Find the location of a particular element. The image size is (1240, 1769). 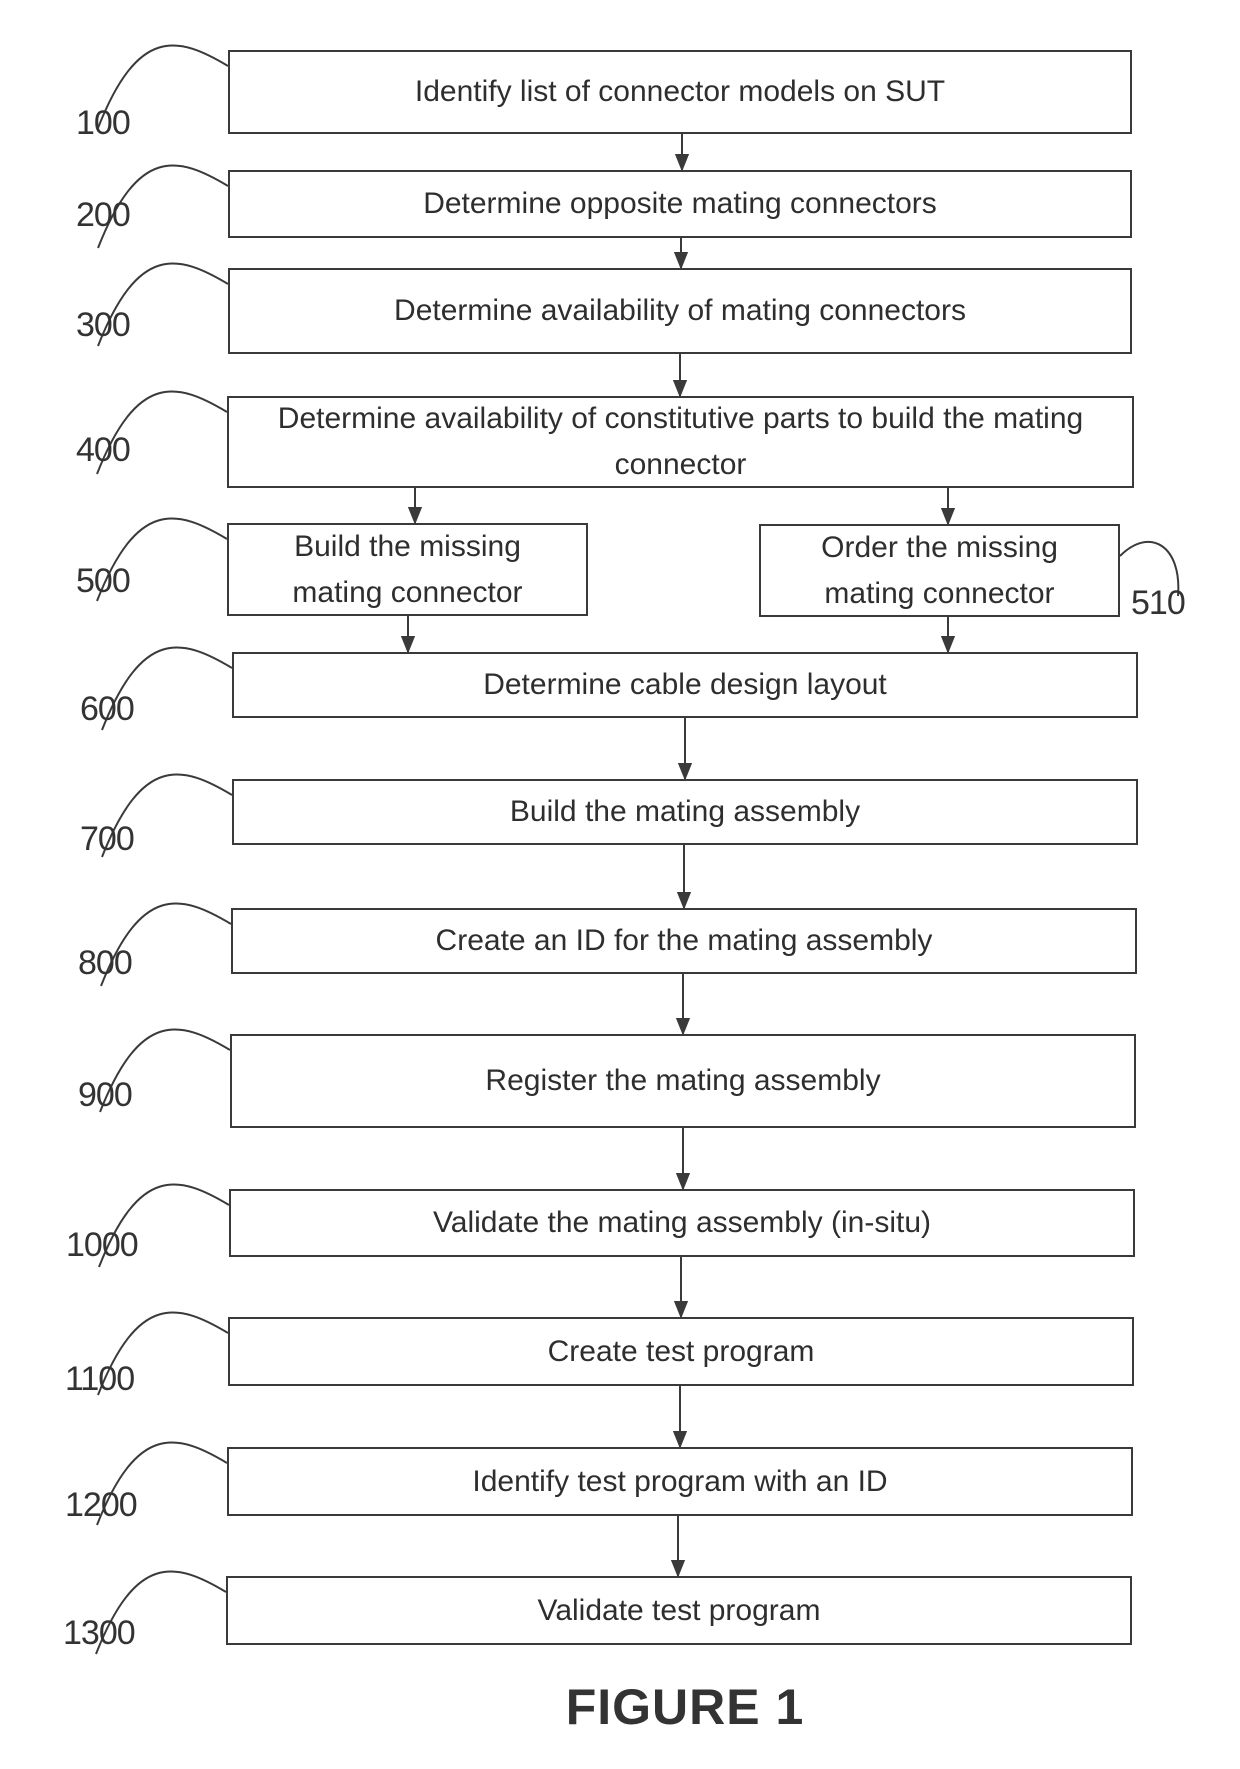

step-box-1000: Validate the mating assembly (in-situ) is located at coordinates (682, 1223).